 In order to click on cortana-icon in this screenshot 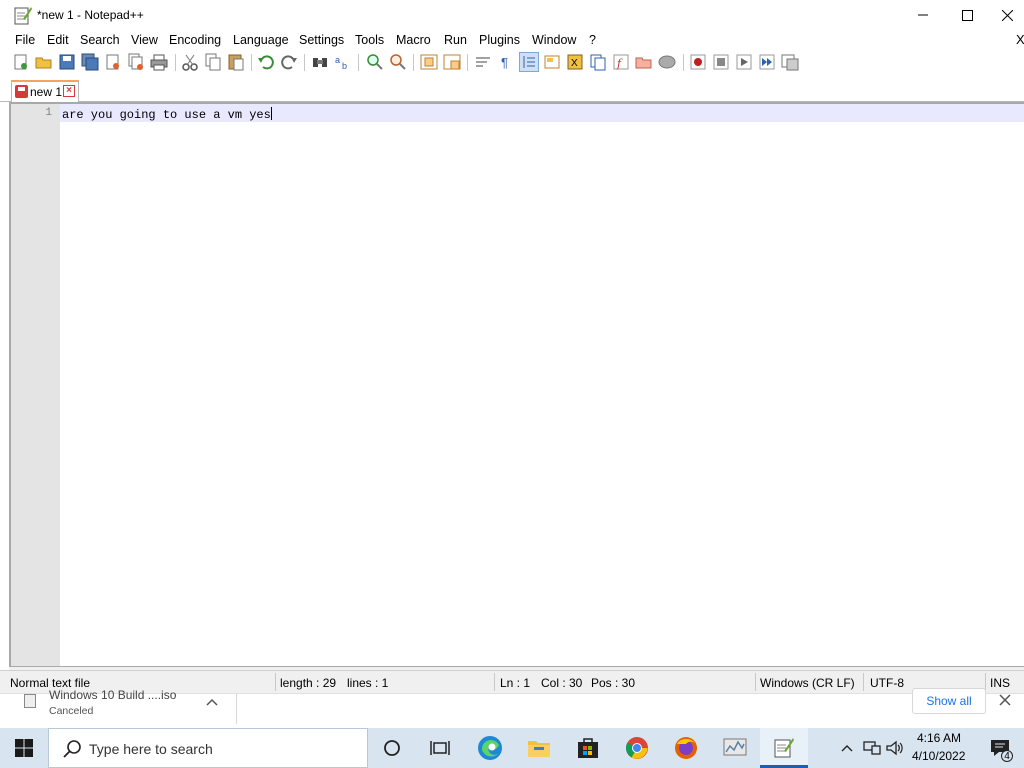, I will do `click(392, 748)`.